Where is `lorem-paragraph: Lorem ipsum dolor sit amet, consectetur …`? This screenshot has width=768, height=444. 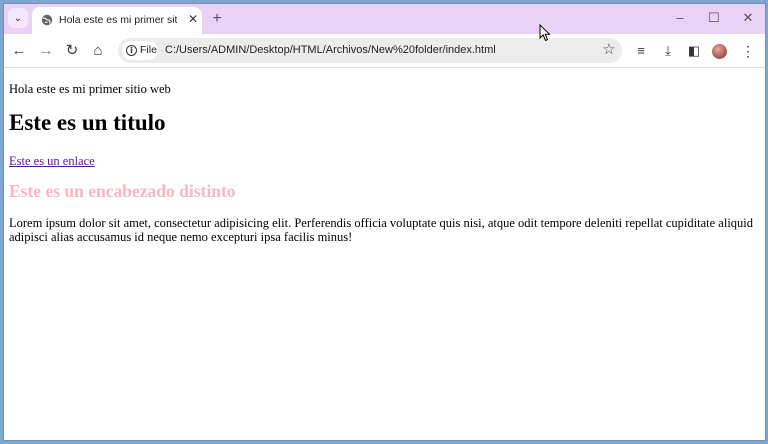
lorem-paragraph: Lorem ipsum dolor sit amet, consectetur … is located at coordinates (381, 230).